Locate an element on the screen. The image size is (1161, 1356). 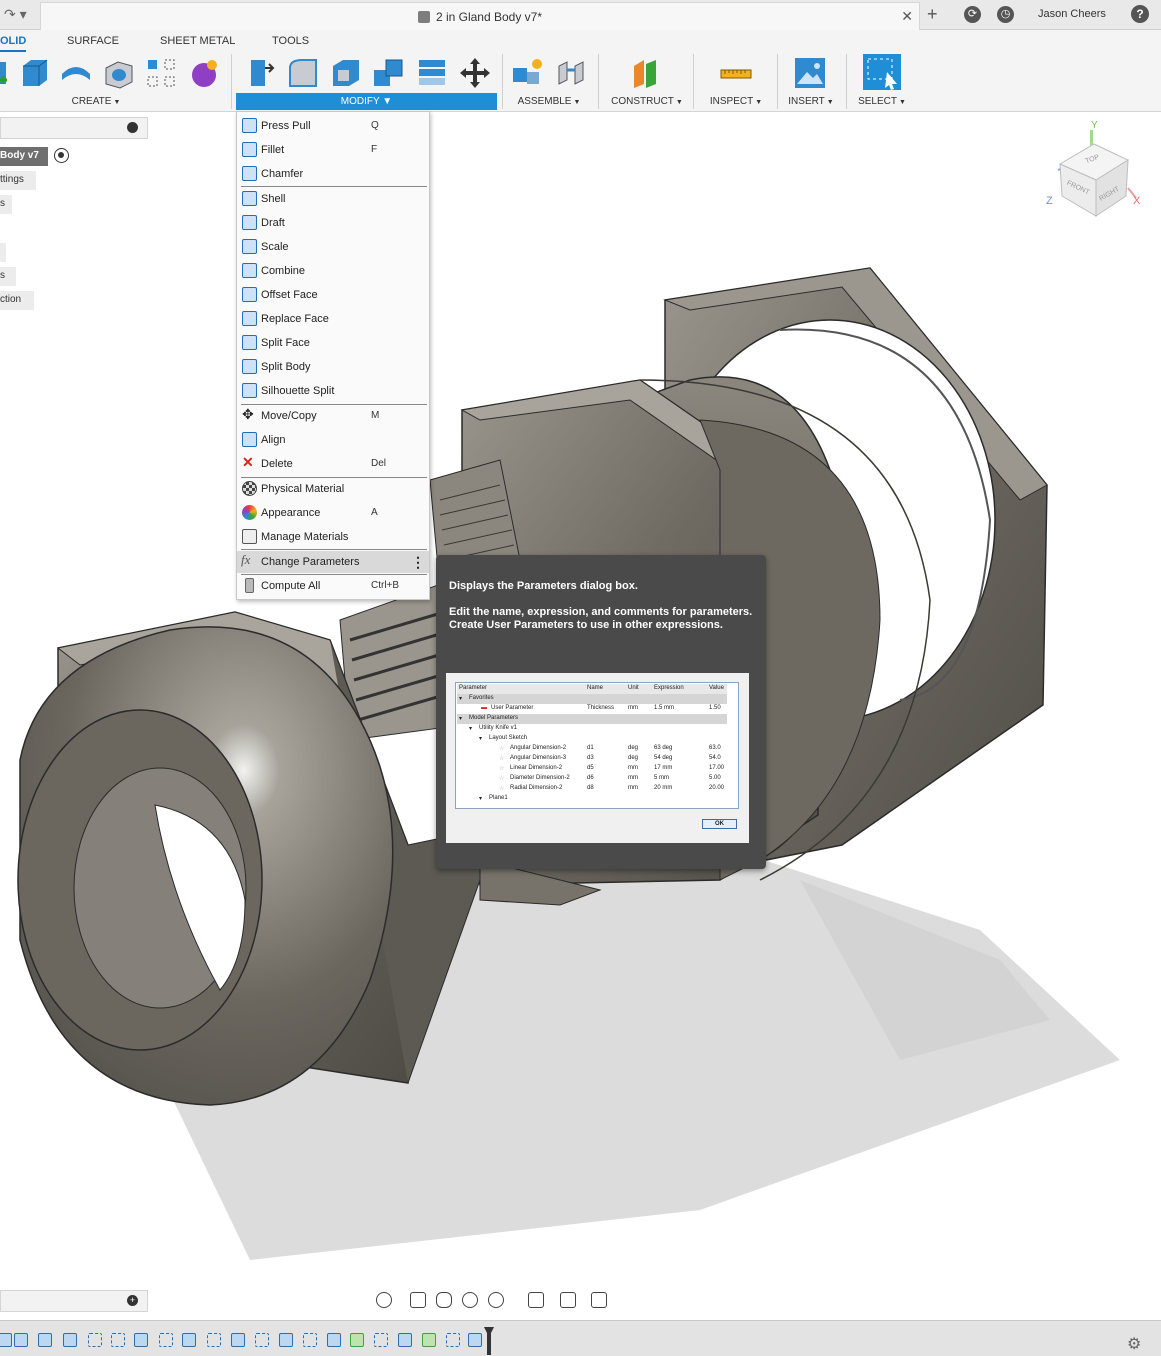
notifications-icon: ◷ is located at coordinates (1005, 14).